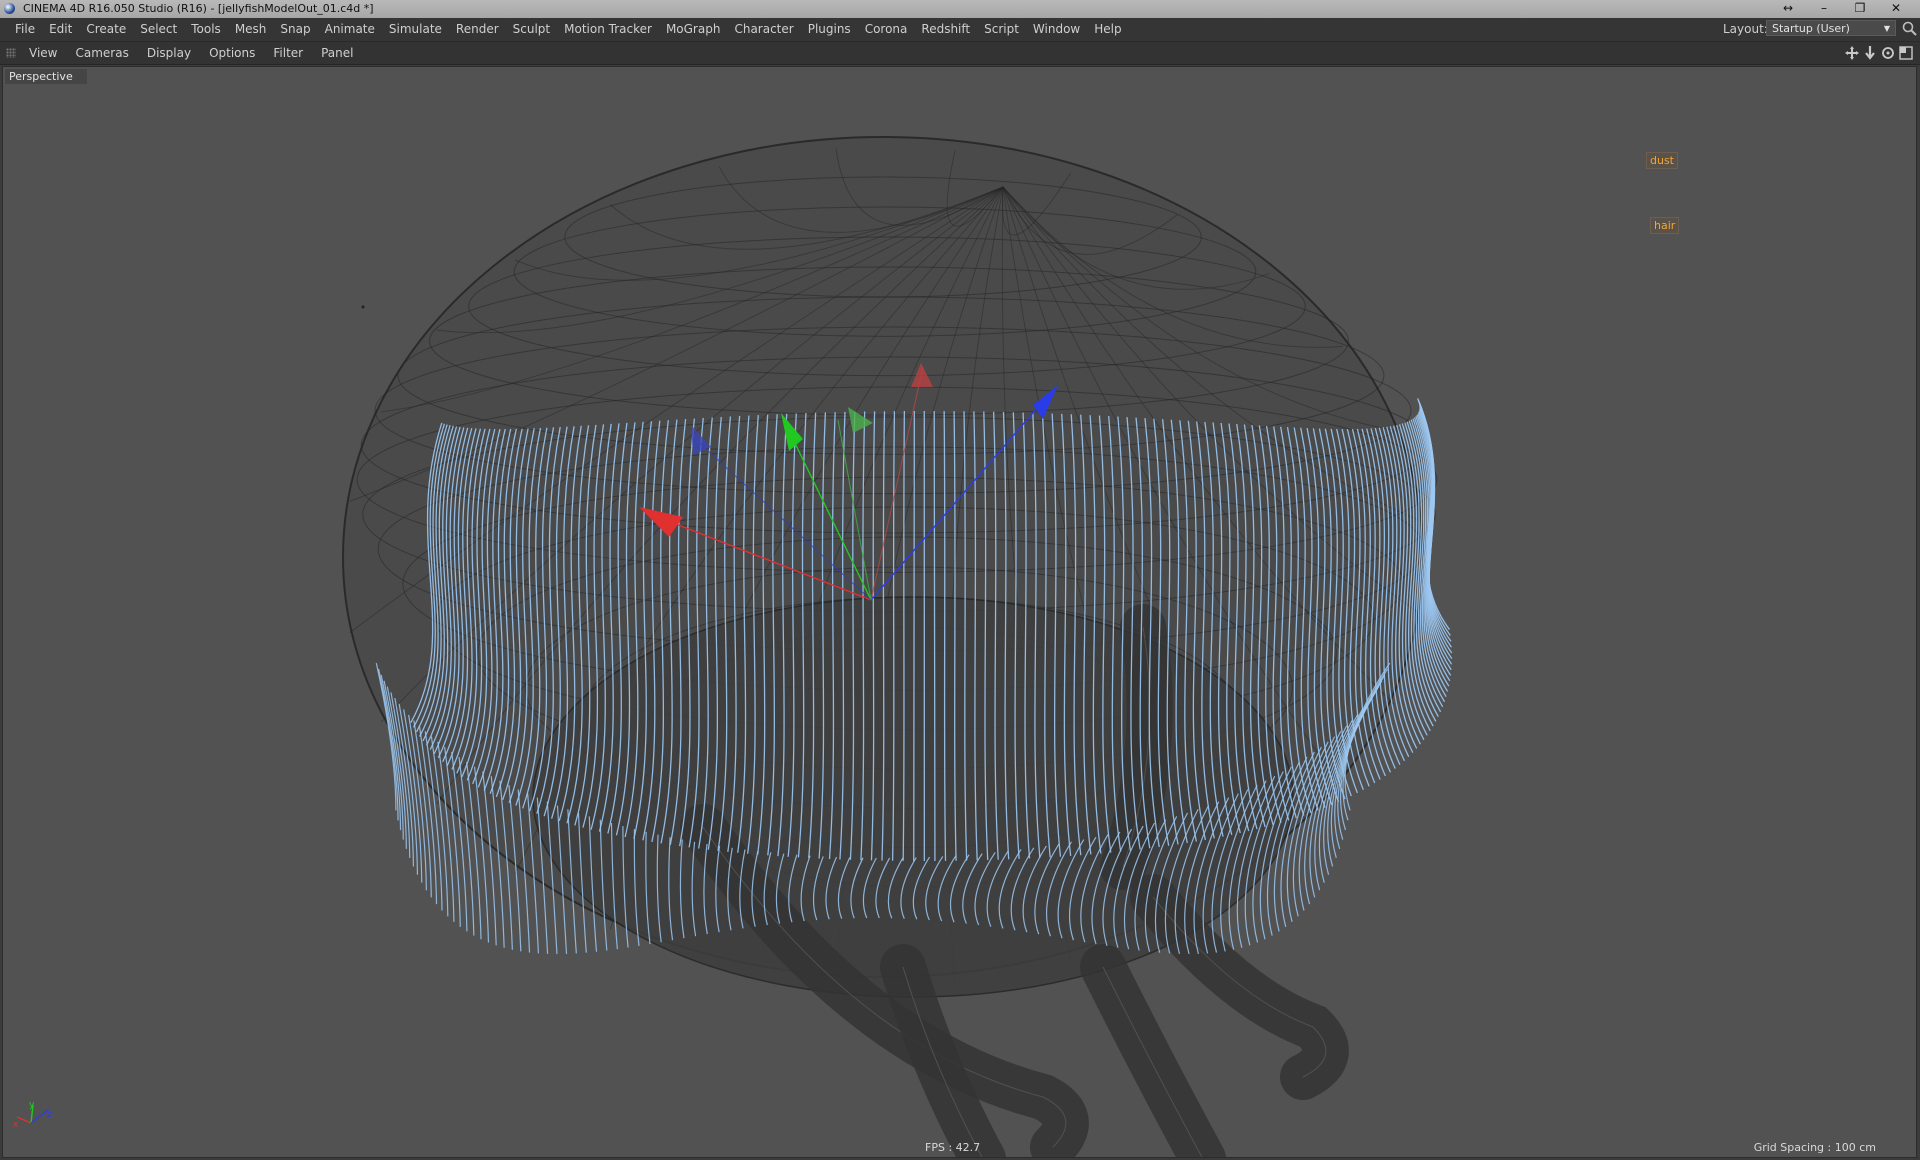 This screenshot has height=1160, width=1920. Describe the element at coordinates (693, 29) in the screenshot. I see `menu-mograph: MoGraph` at that location.